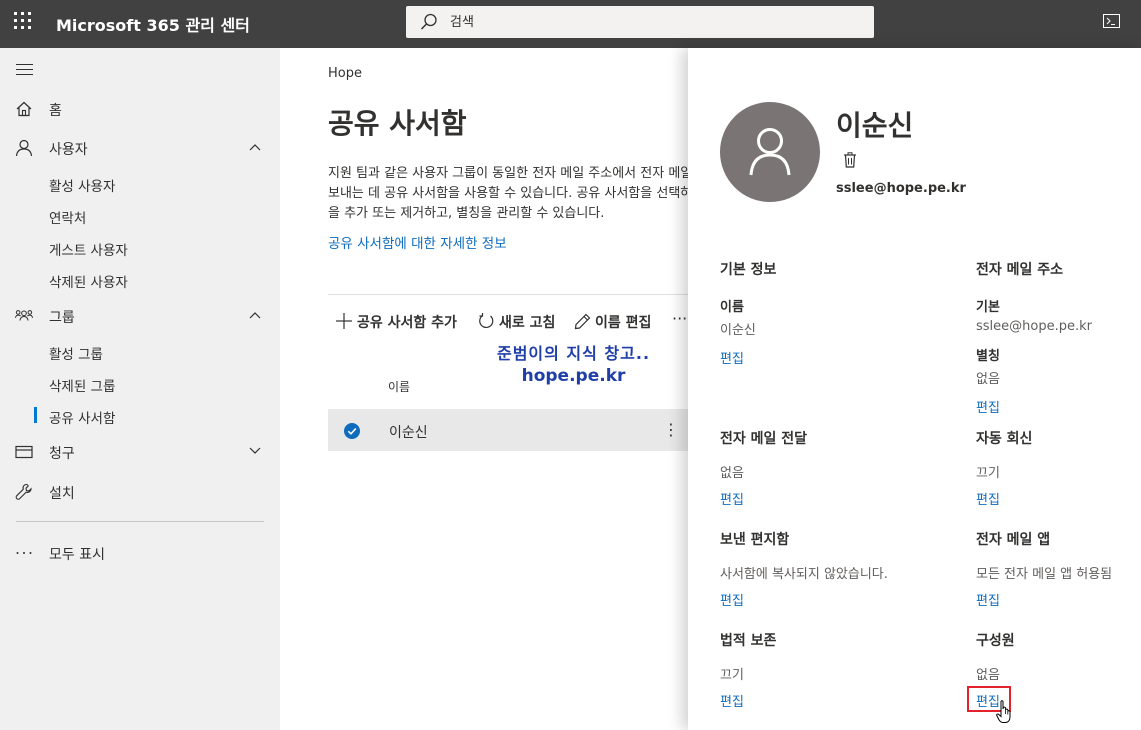  I want to click on nav-item-label: 설치, so click(62, 494).